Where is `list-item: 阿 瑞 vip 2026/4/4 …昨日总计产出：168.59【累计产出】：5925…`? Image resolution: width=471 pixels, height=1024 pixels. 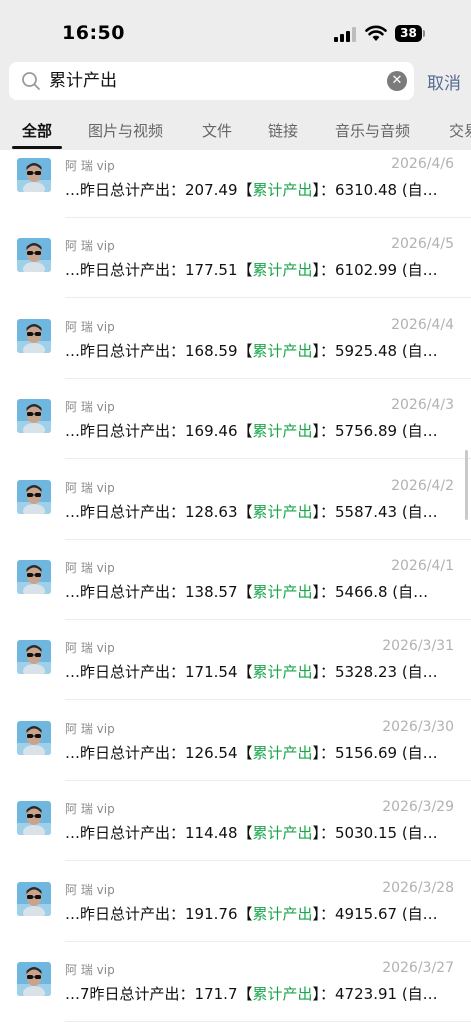 list-item: 阿 瑞 vip 2026/4/4 …昨日总计产出：168.59【累计产出】：5925… is located at coordinates (235, 344).